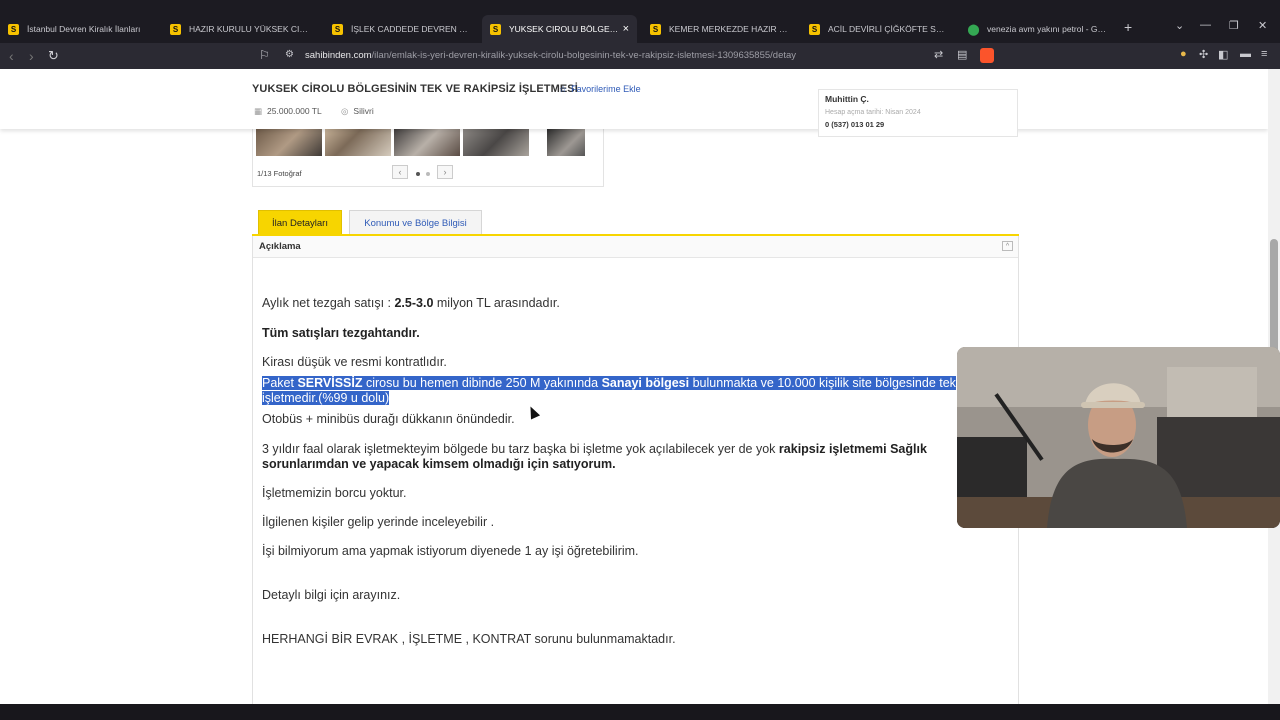 This screenshot has width=1280, height=720. What do you see at coordinates (962, 54) in the screenshot?
I see `reader-mode-icon: ▤` at bounding box center [962, 54].